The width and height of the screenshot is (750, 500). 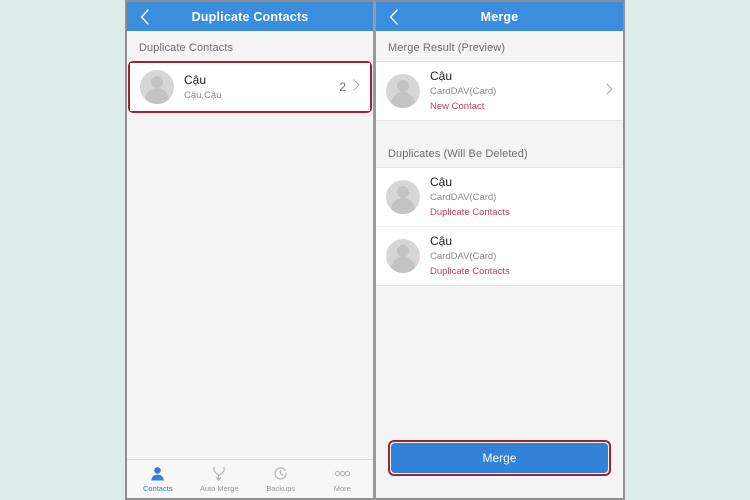 I want to click on tab-more-label: More, so click(x=342, y=488).